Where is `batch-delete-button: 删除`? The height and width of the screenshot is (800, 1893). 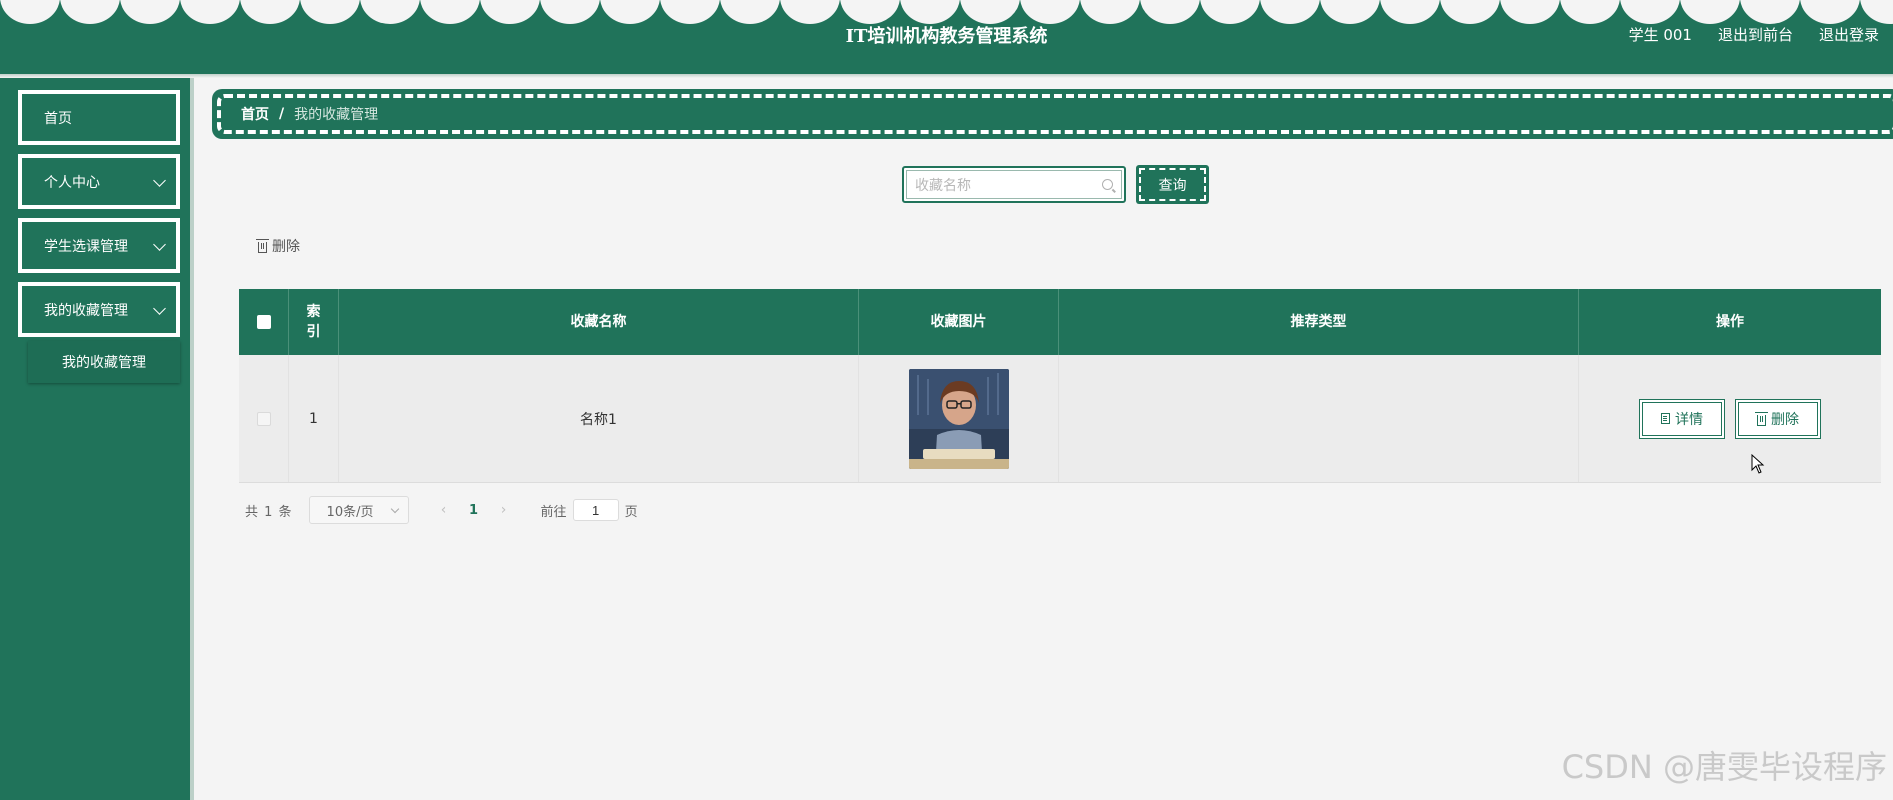
batch-delete-button: 删除 is located at coordinates (278, 246).